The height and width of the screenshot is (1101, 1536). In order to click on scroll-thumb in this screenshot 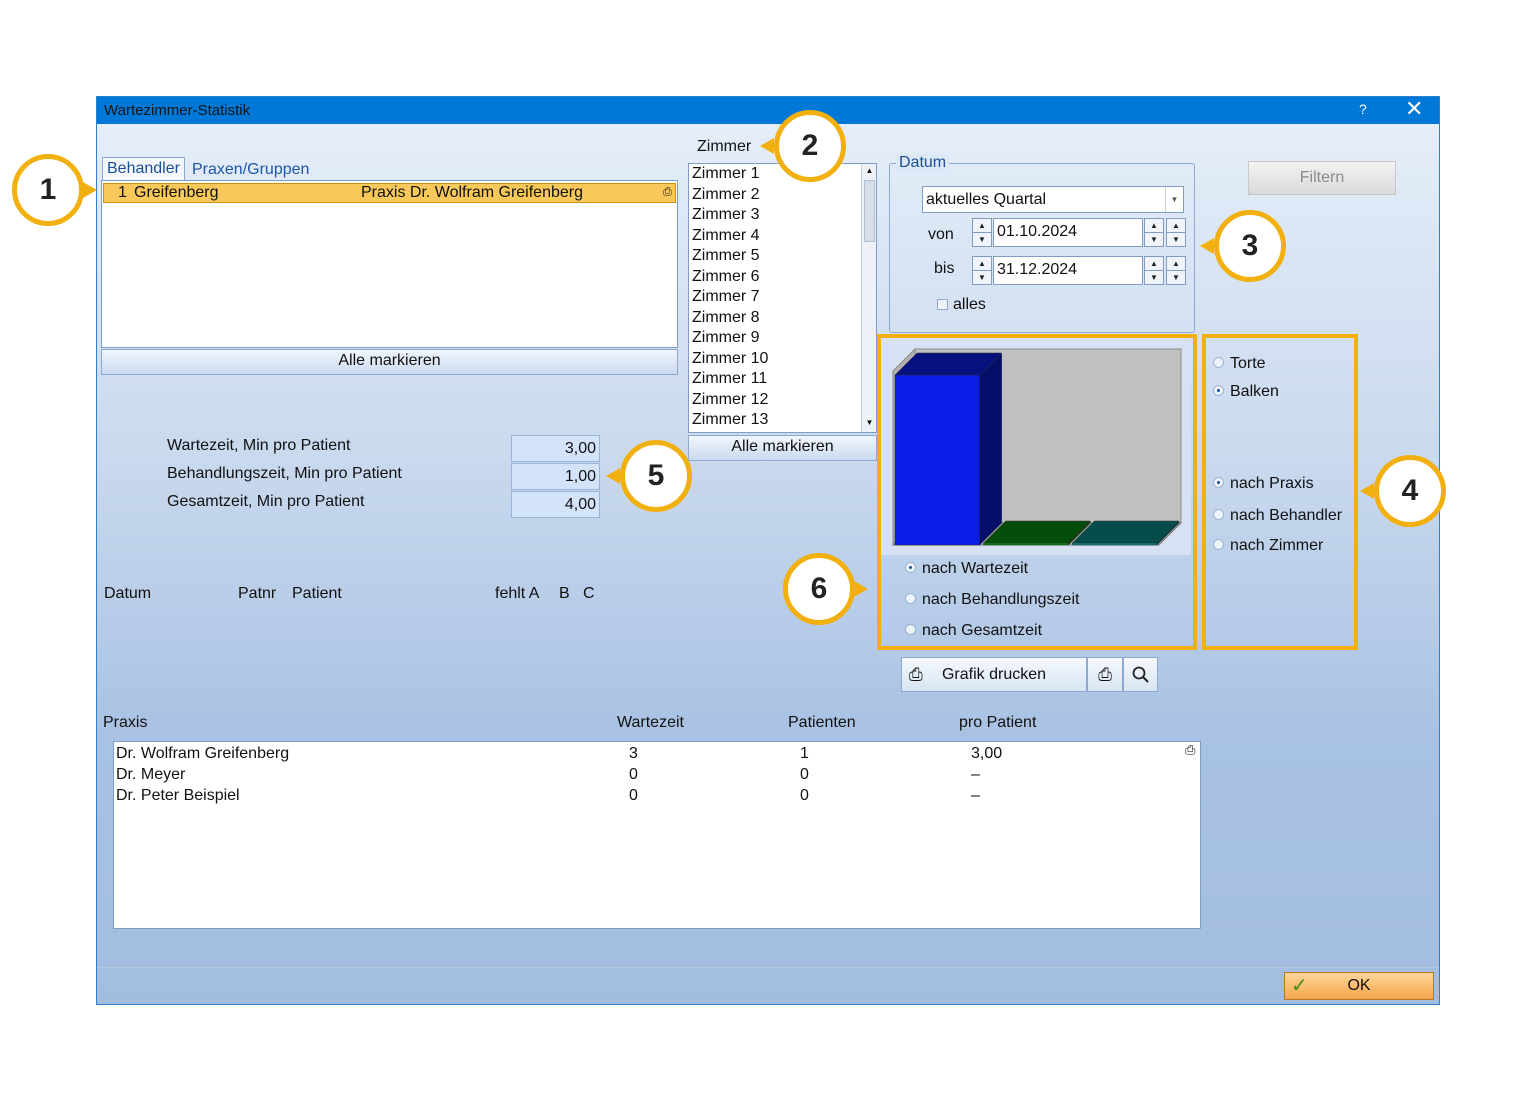, I will do `click(869, 211)`.